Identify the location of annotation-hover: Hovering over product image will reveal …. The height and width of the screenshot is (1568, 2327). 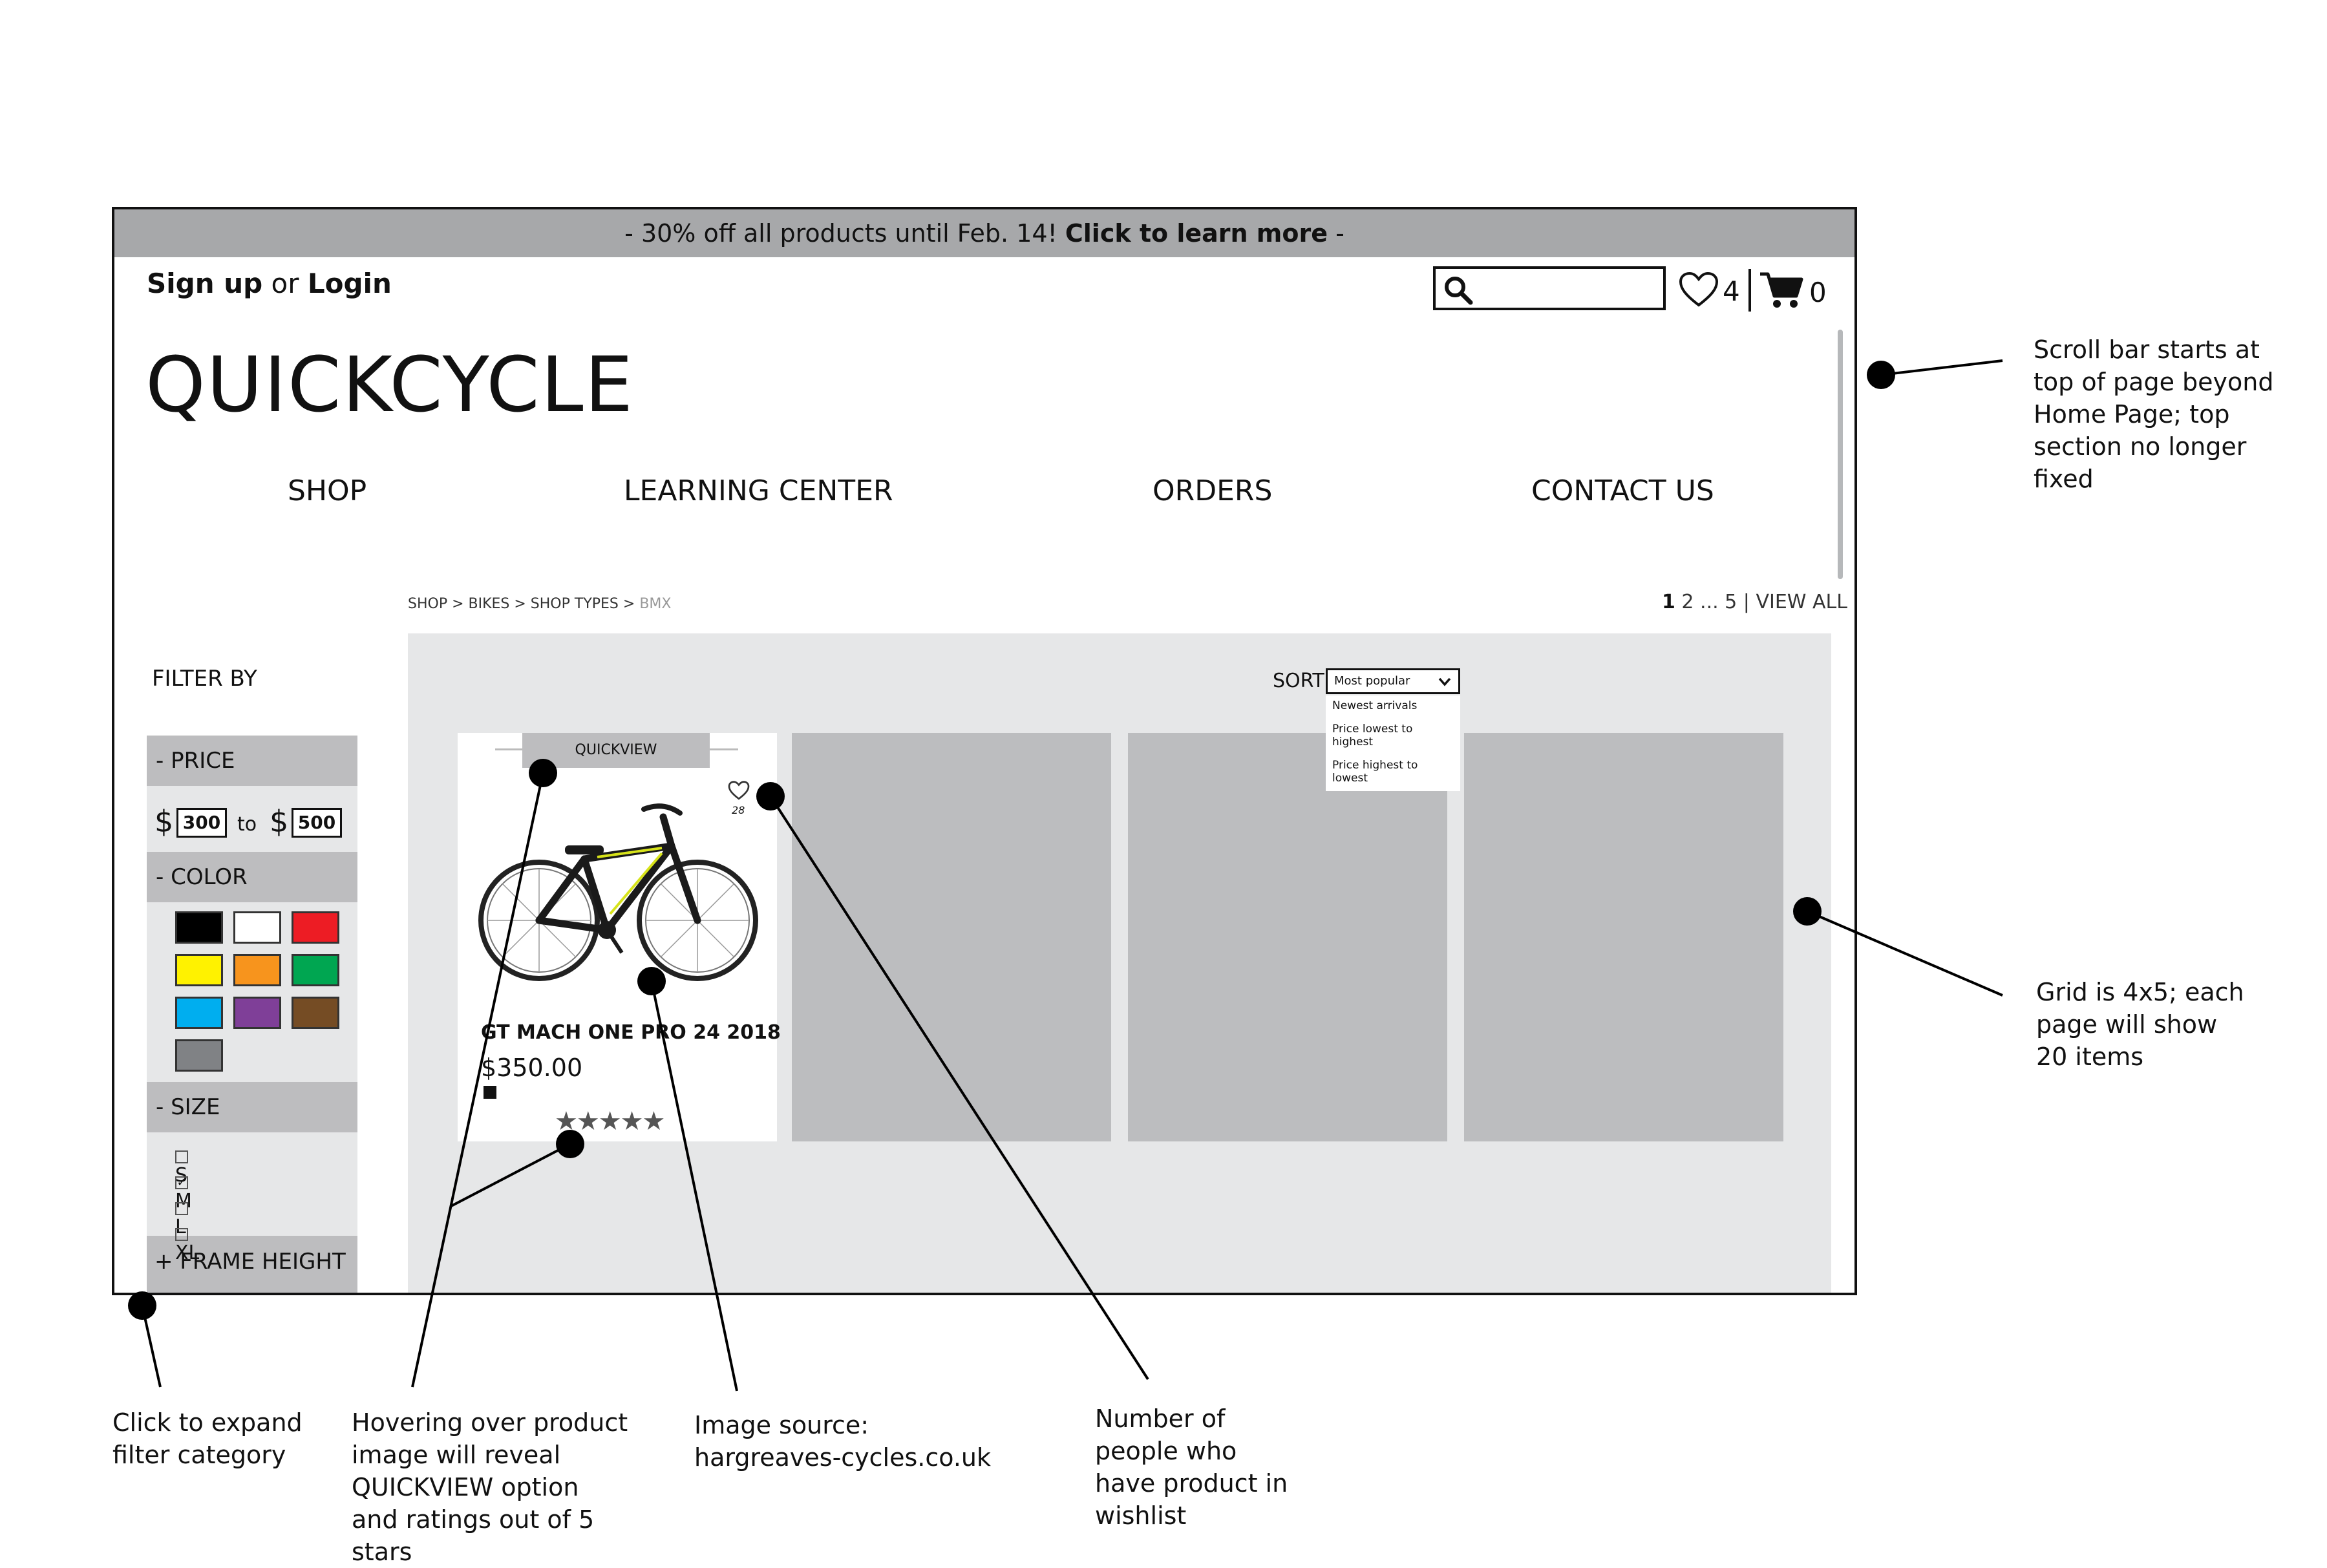
(490, 1487).